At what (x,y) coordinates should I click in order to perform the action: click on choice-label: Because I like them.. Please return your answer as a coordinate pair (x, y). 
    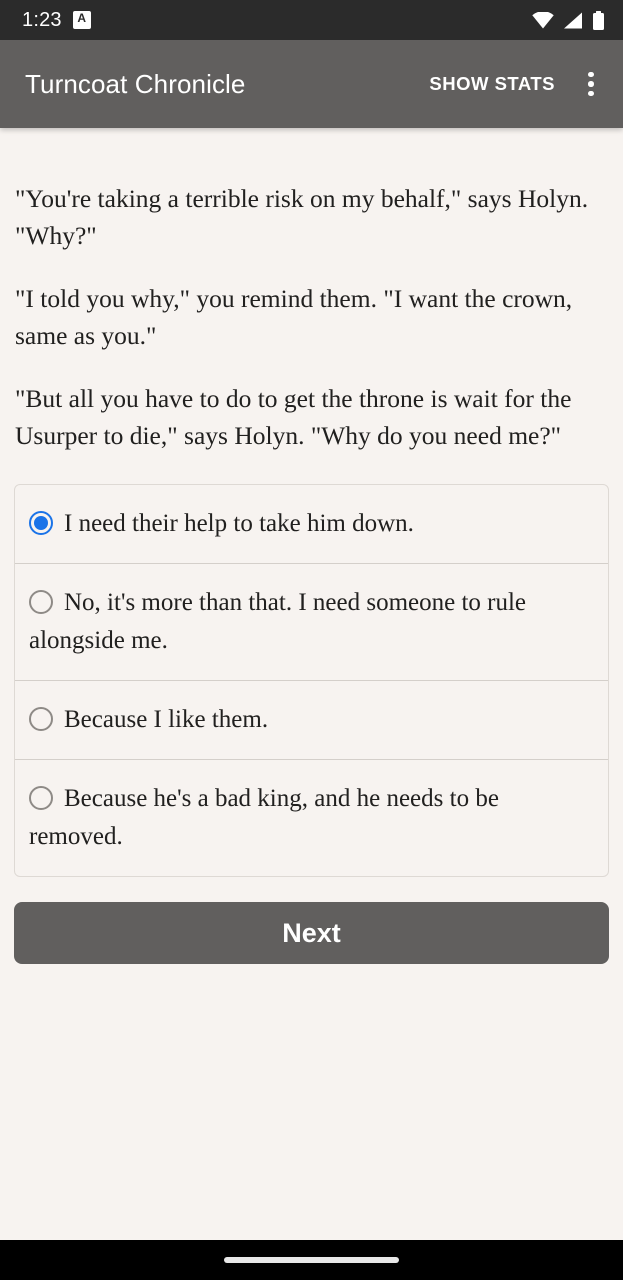
    Looking at the image, I should click on (166, 719).